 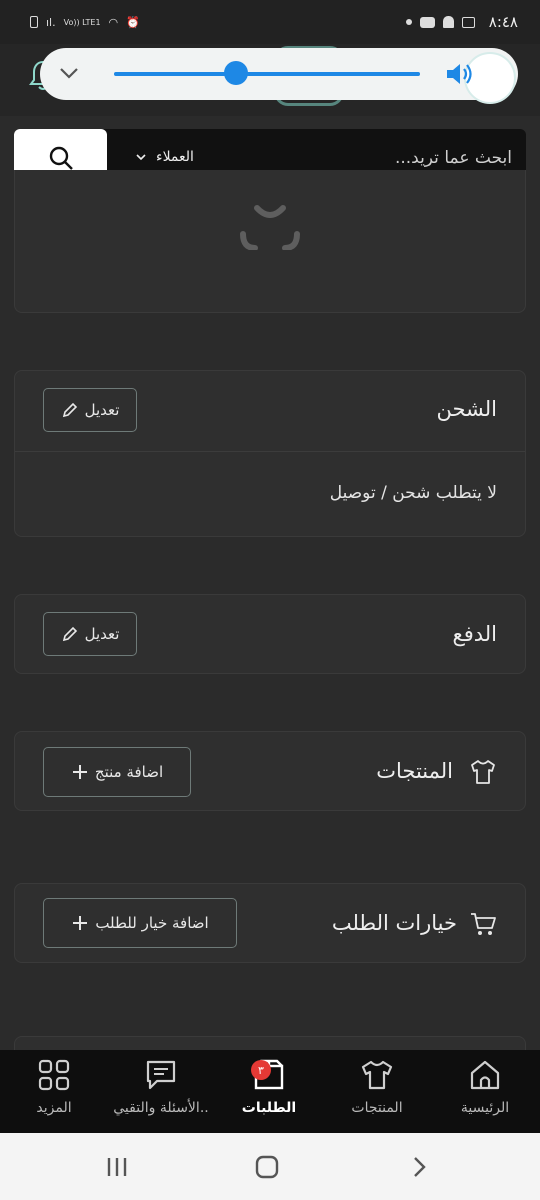 What do you see at coordinates (269, 1108) in the screenshot?
I see `nav-label-orders: الطلبات` at bounding box center [269, 1108].